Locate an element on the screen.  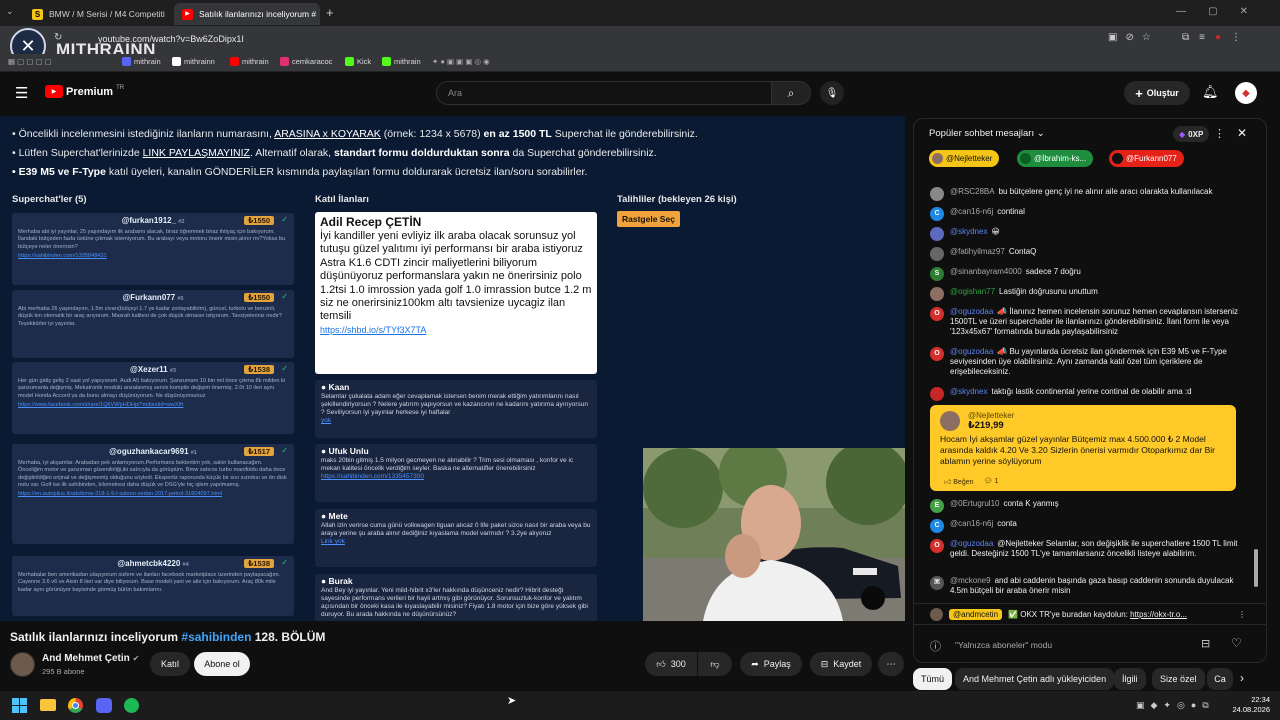
clock: 22:34 24.08.2026 is located at coordinates (1251, 705).